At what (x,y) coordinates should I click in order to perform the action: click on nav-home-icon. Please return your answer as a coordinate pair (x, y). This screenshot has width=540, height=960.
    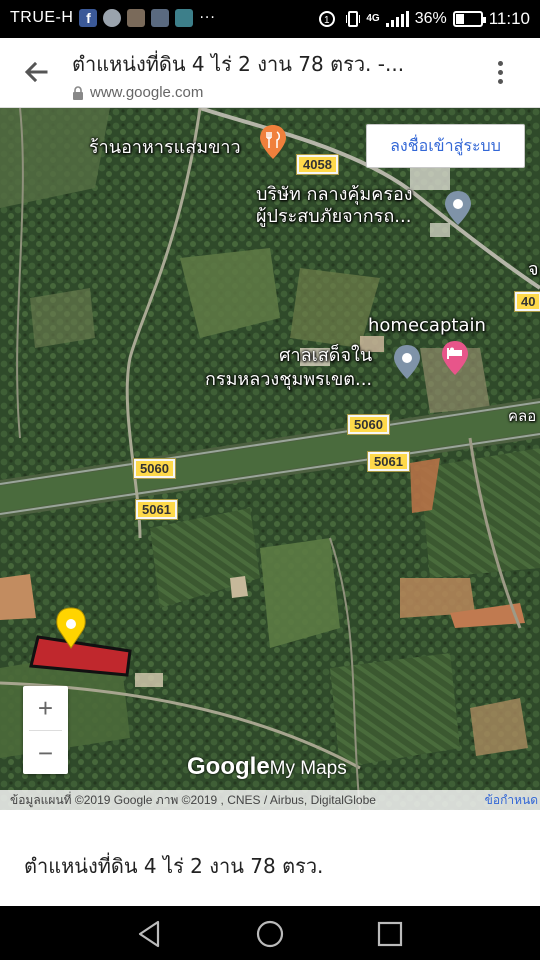
    Looking at the image, I should click on (270, 934).